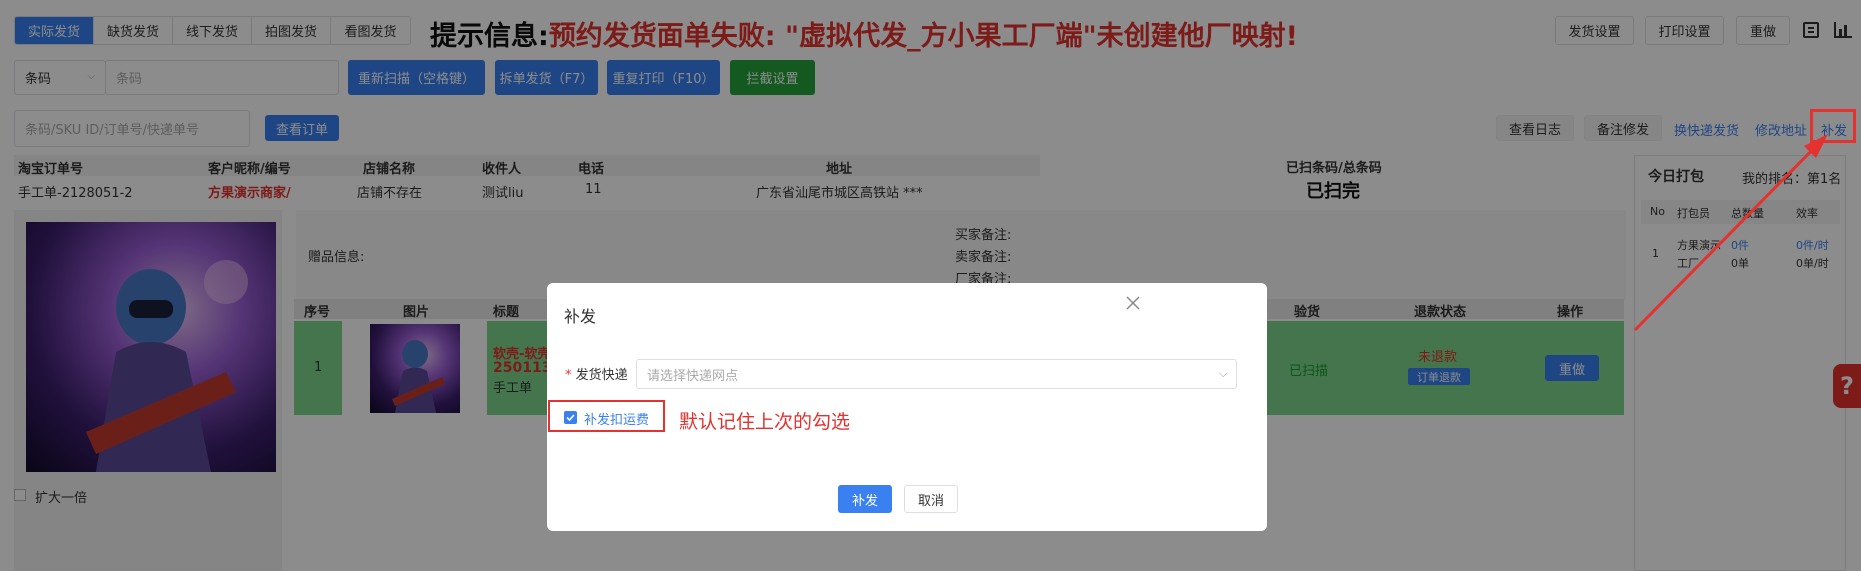  Describe the element at coordinates (865, 499) in the screenshot. I see `confirm-reissue-button: 补发` at that location.